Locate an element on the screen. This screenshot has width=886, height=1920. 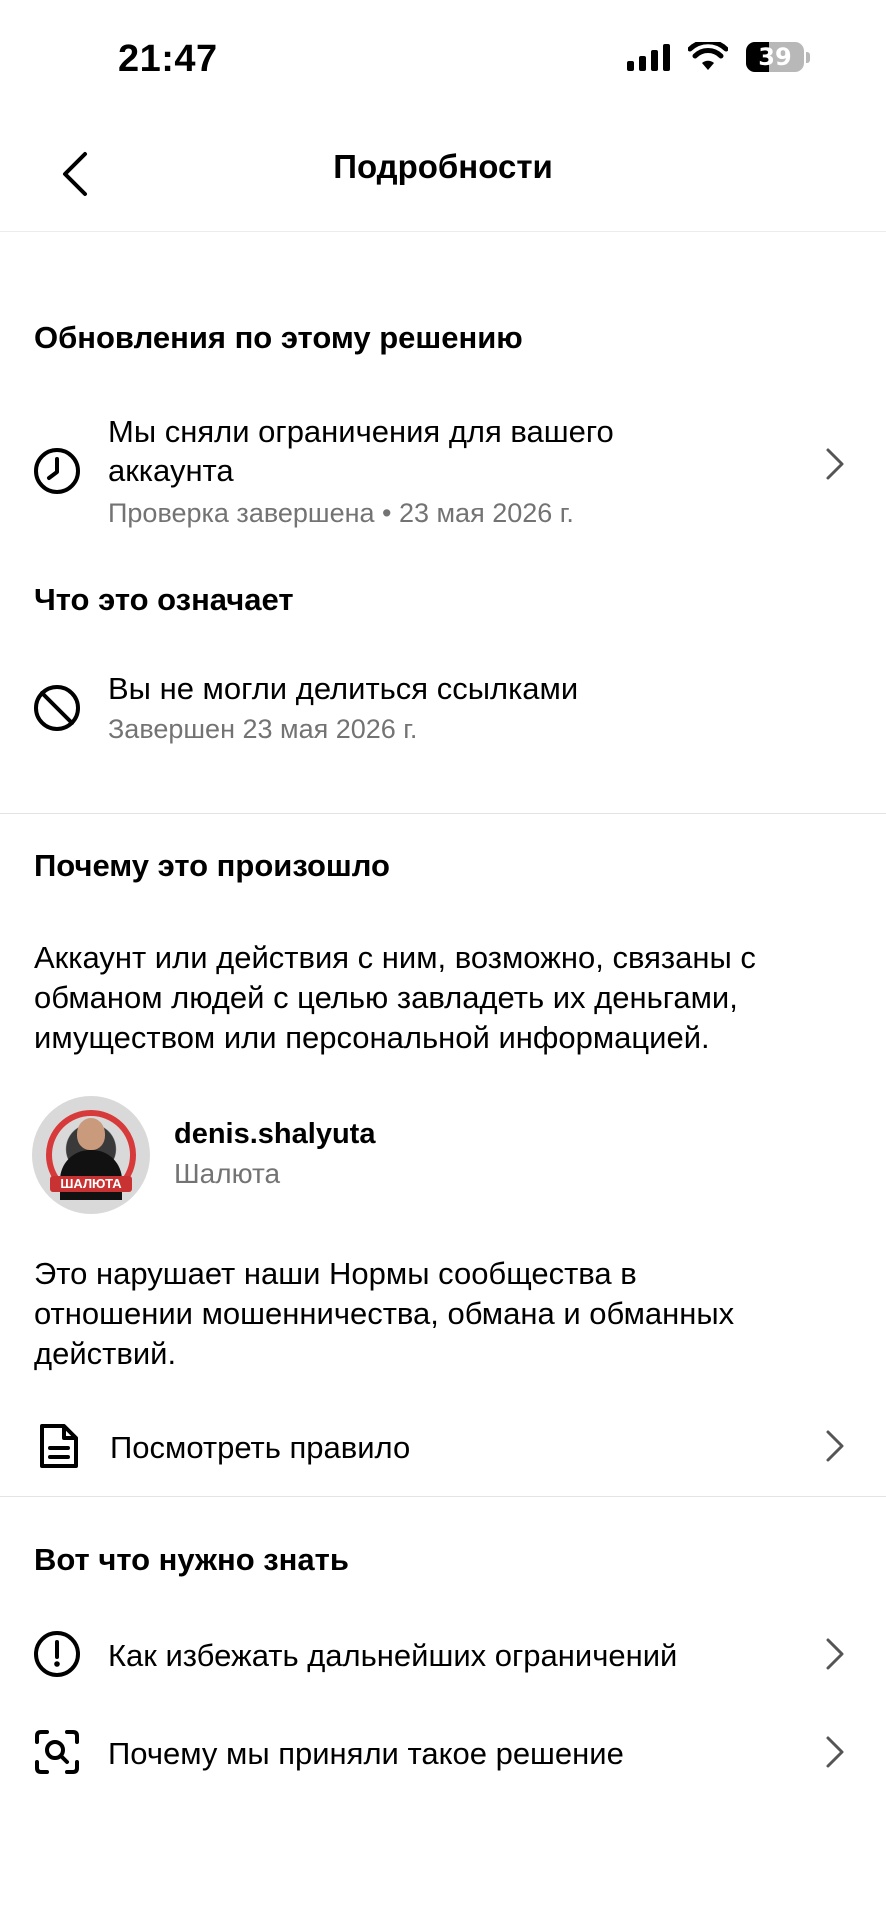
battery-level: 39 is located at coordinates (775, 57).